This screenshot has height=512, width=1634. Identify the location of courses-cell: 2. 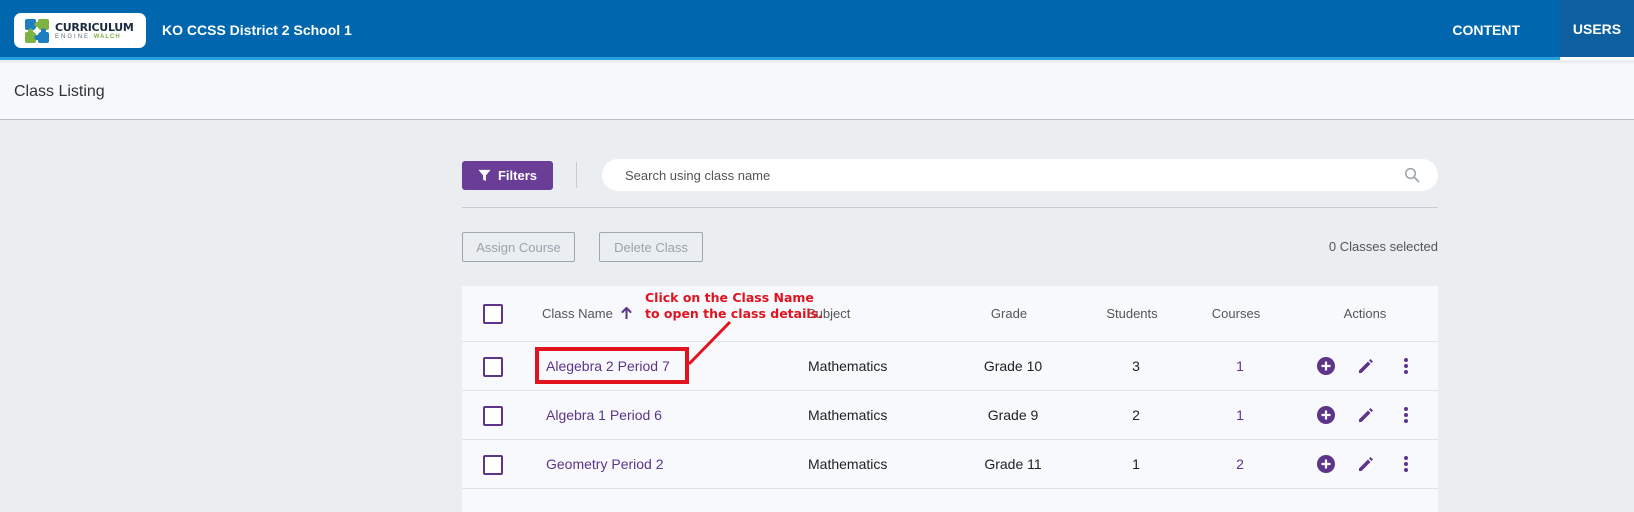
(1240, 464).